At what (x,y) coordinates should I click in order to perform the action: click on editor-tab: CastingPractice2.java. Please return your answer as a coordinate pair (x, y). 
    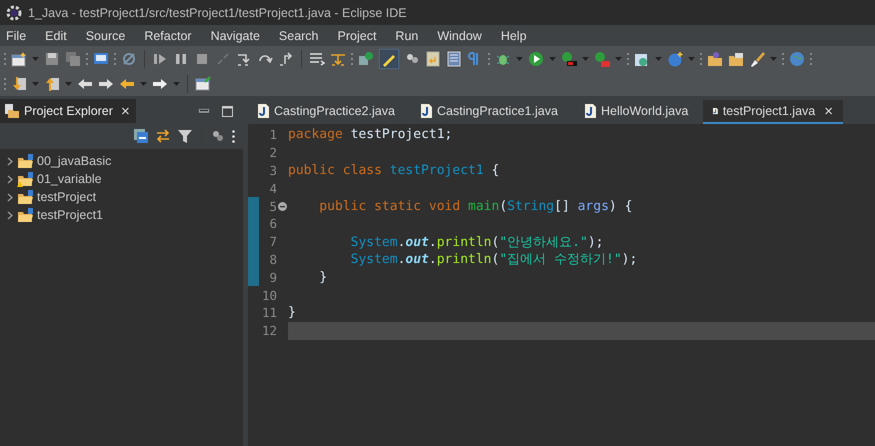
    Looking at the image, I should click on (329, 112).